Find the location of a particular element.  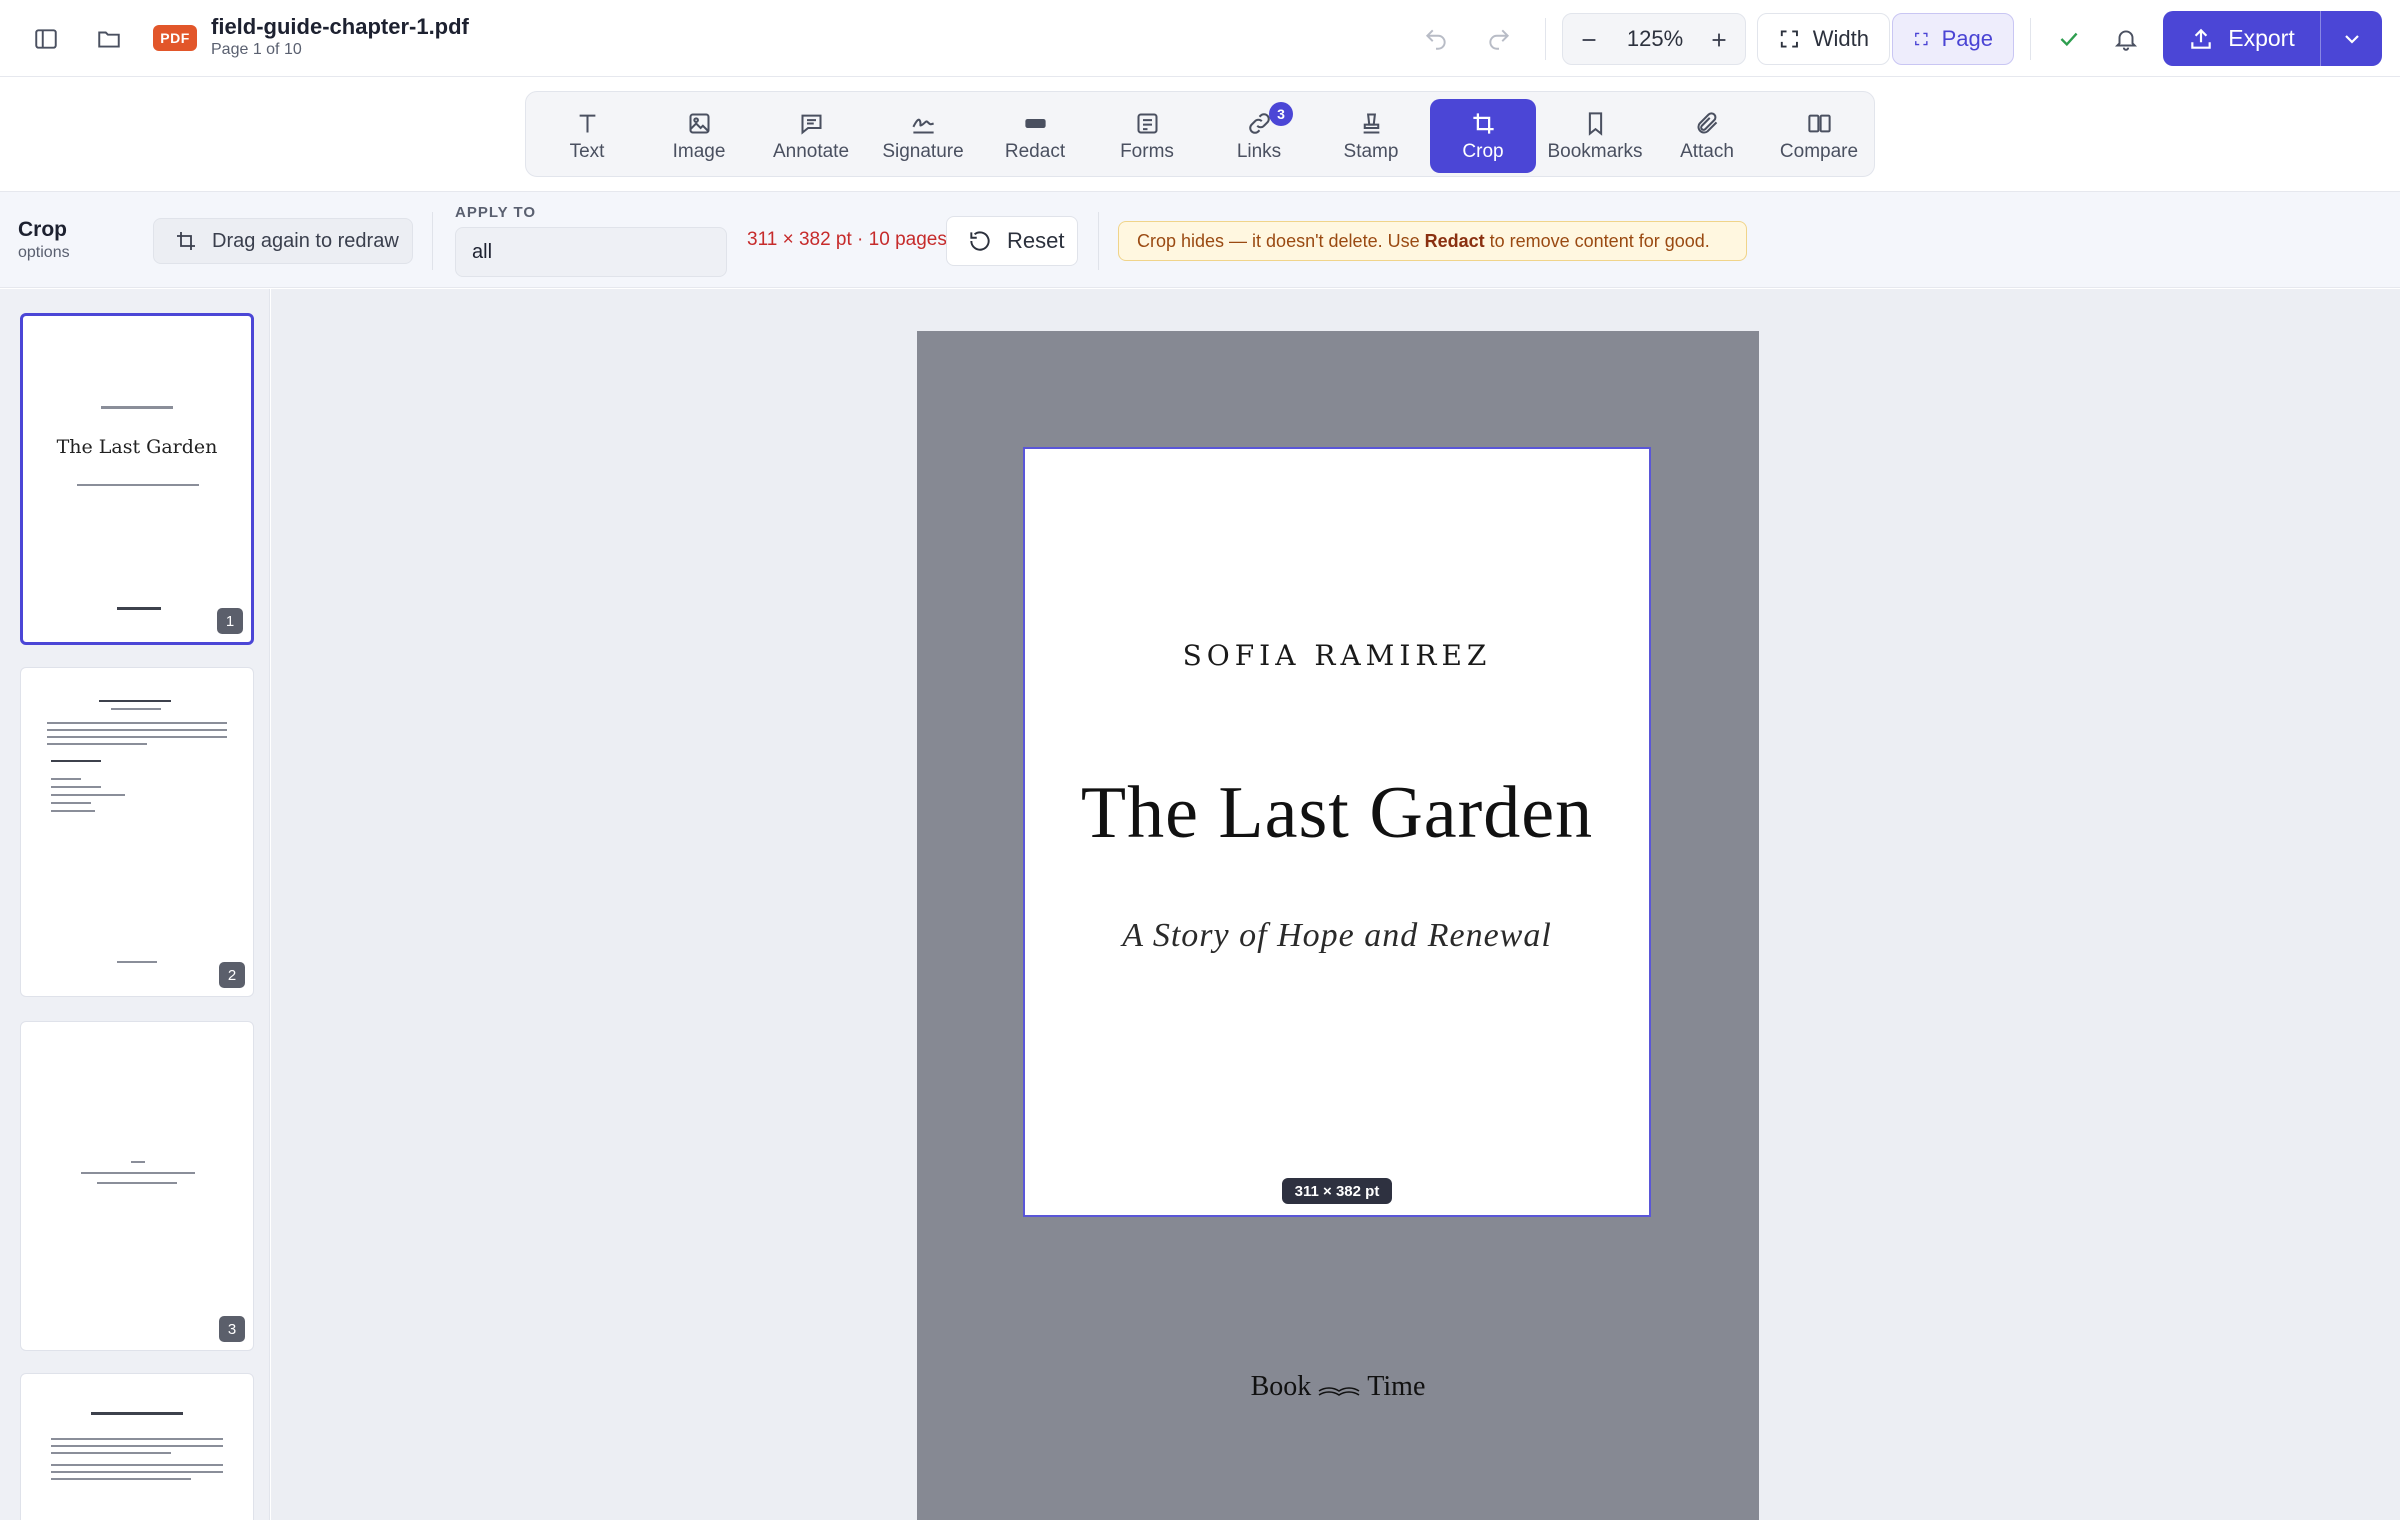

thumb-page-number: 3 is located at coordinates (232, 1329).